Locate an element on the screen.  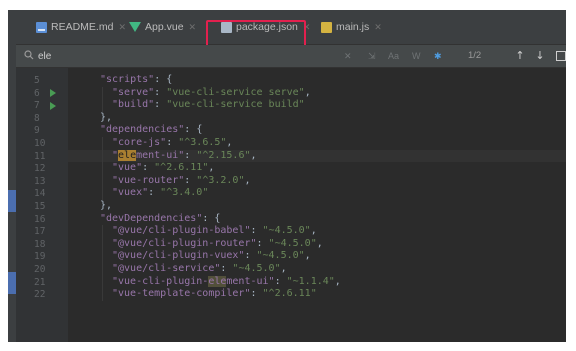
code-line: "vue-template-compiler": "^2.6.11" is located at coordinates (214, 294).